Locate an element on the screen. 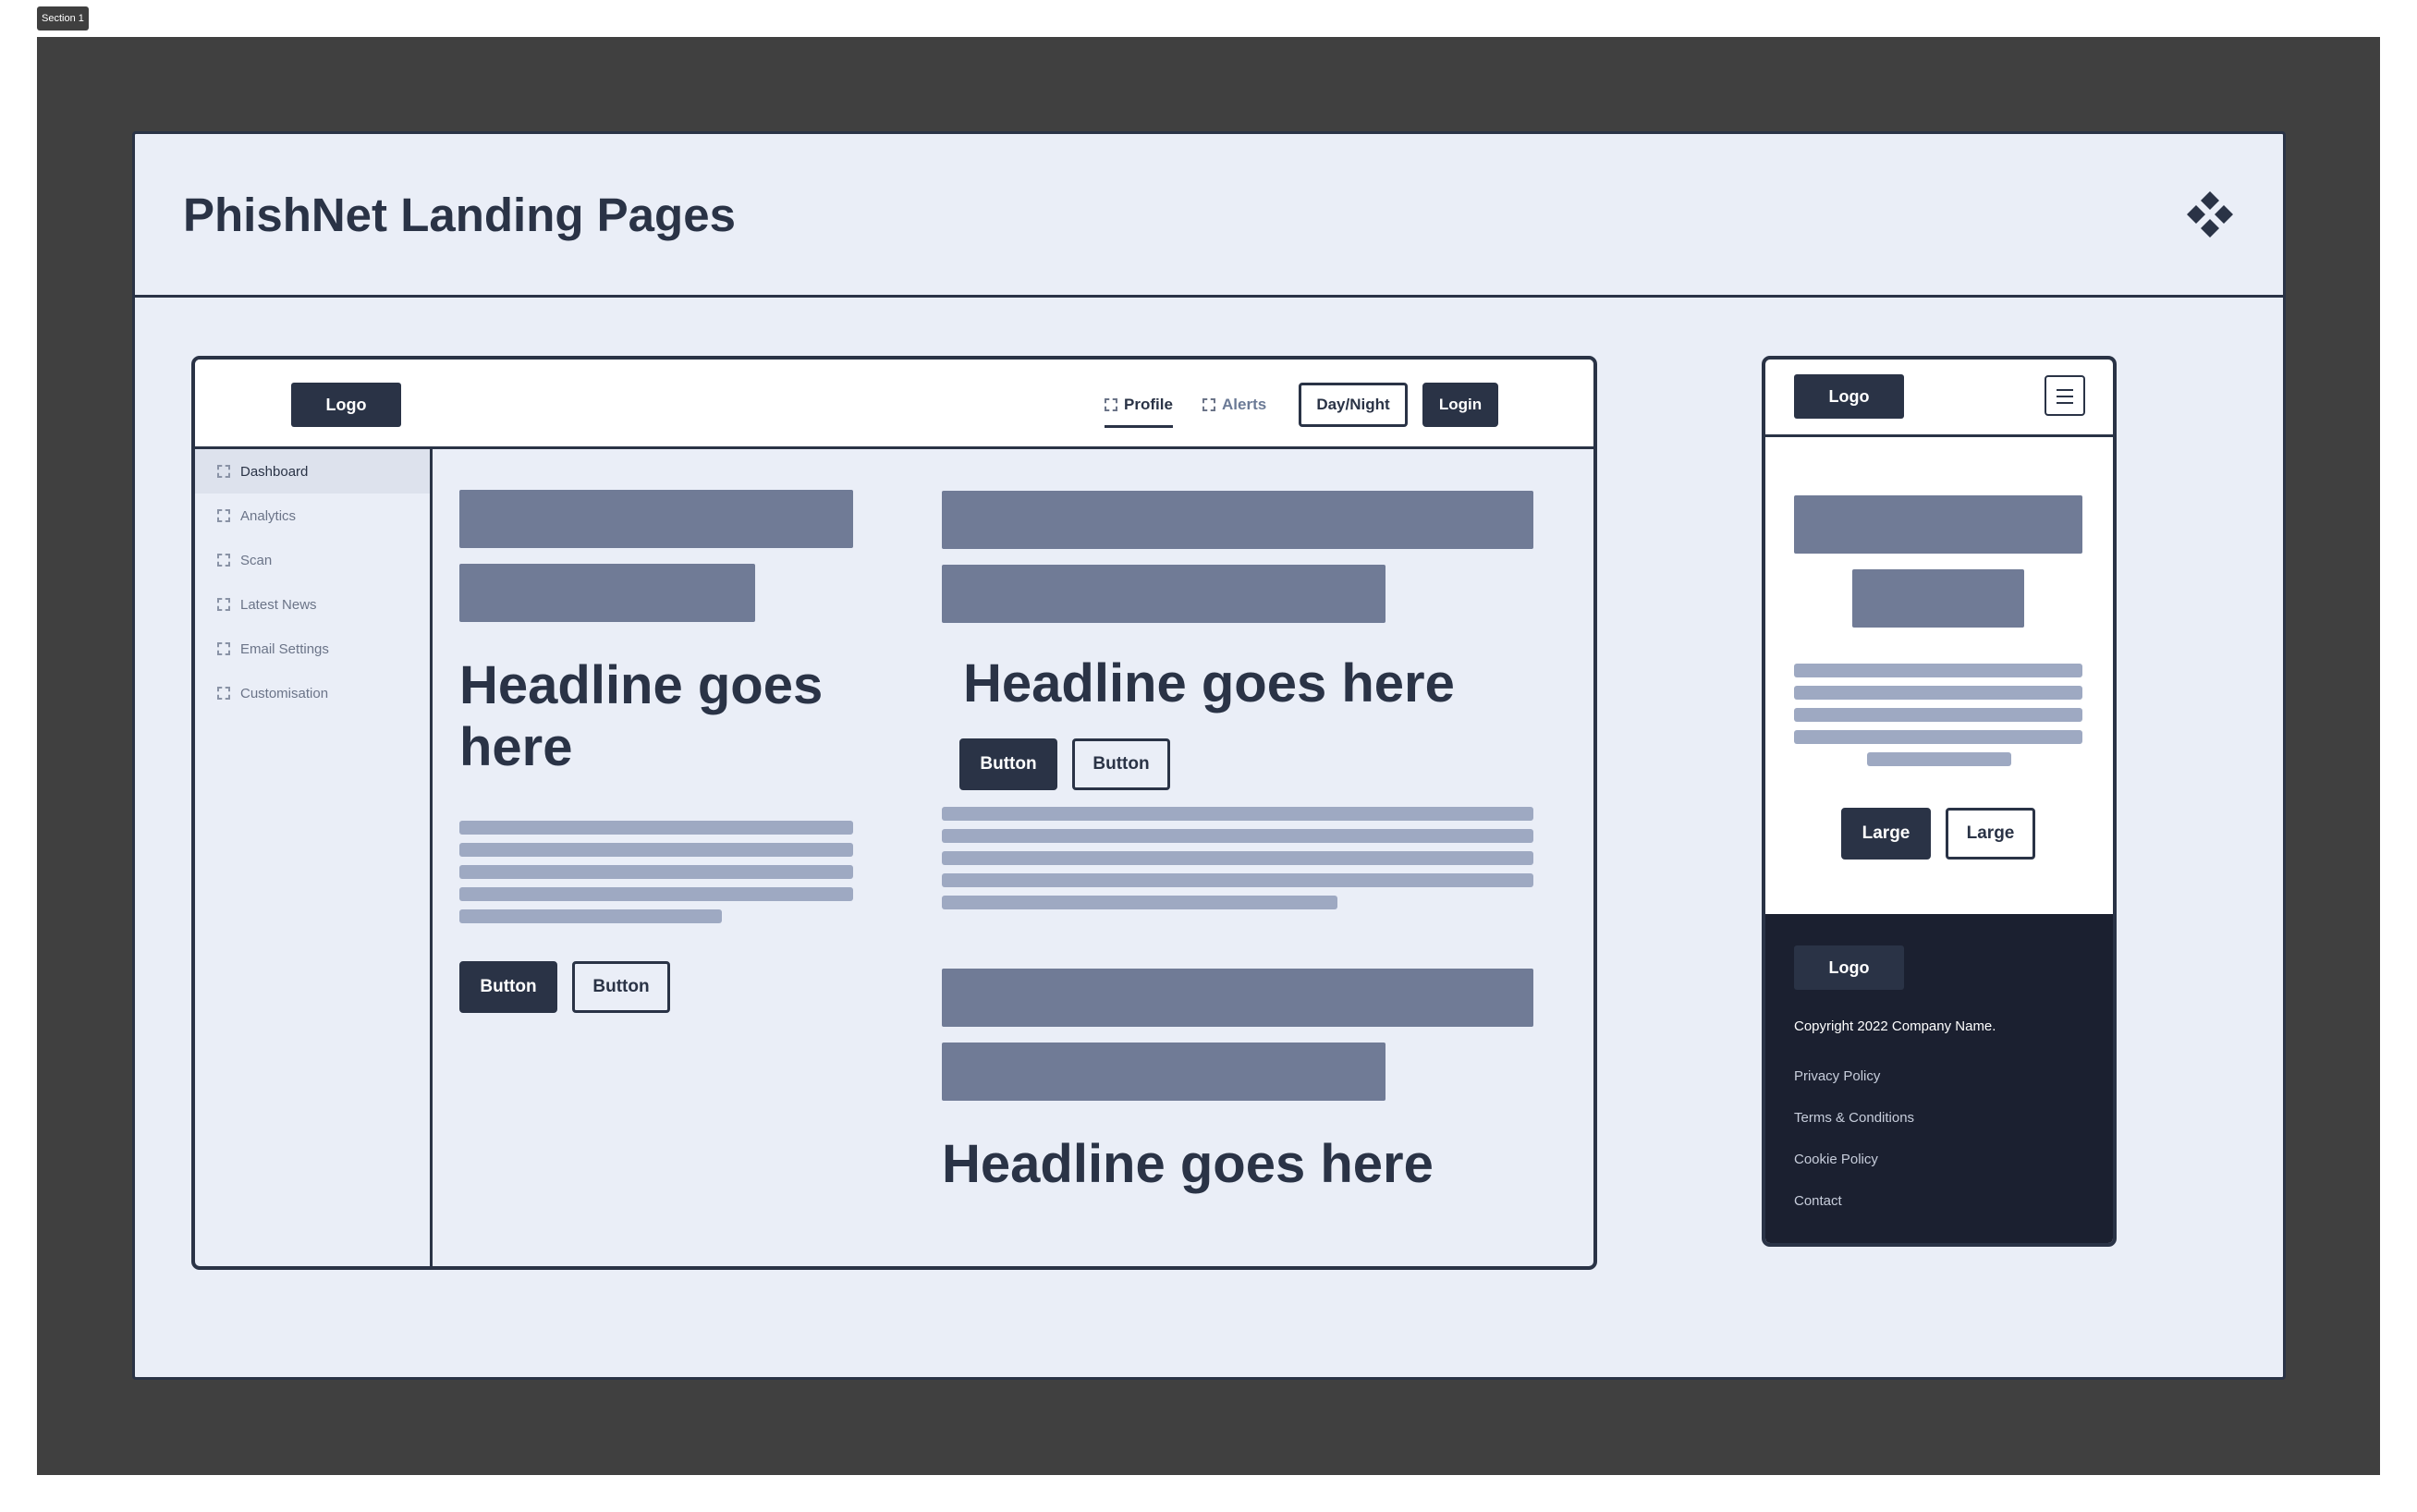 This screenshot has width=2417, height=1512. footer-link-terms: Terms & Conditions is located at coordinates (1854, 1118).